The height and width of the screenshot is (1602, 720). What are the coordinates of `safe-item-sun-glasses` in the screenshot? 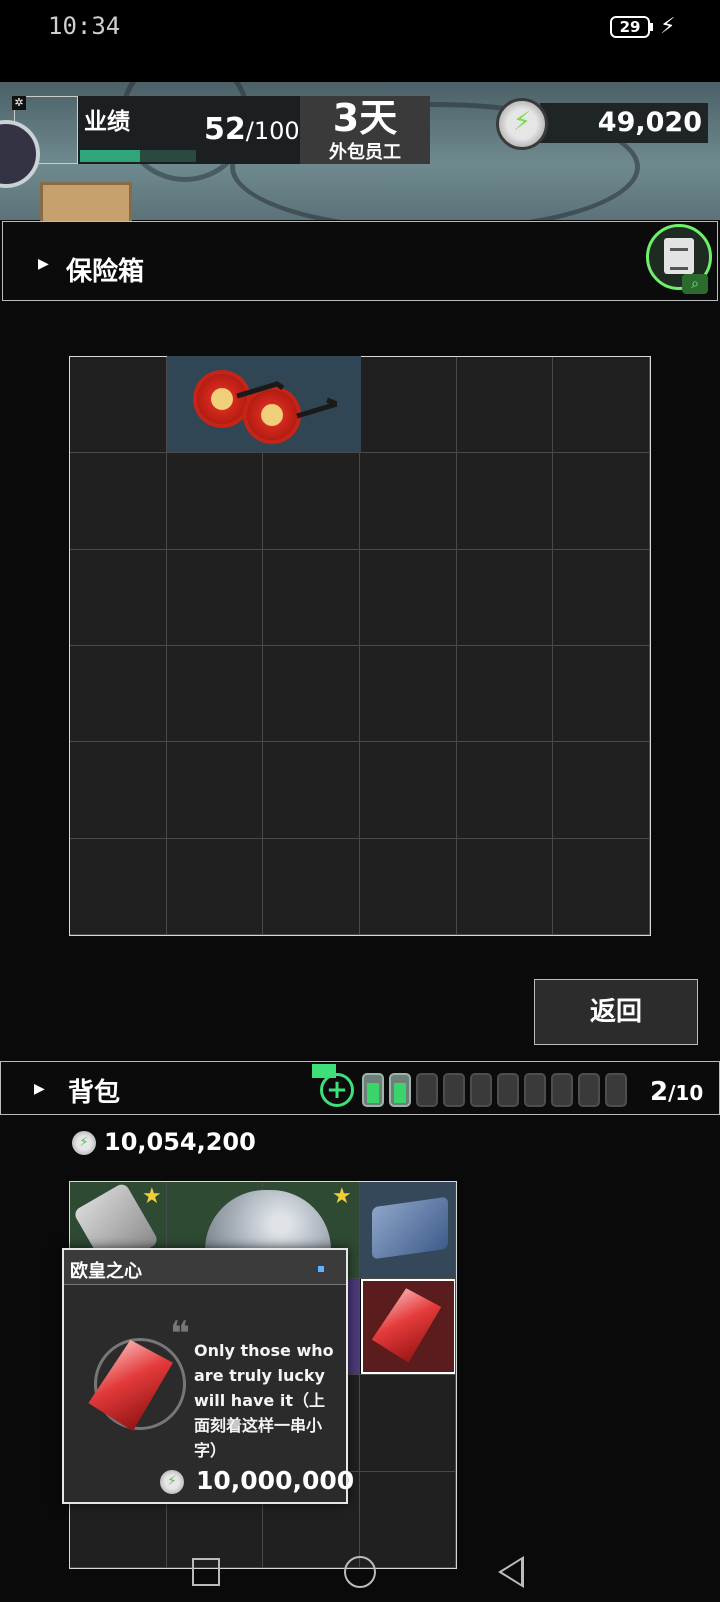 It's located at (264, 404).